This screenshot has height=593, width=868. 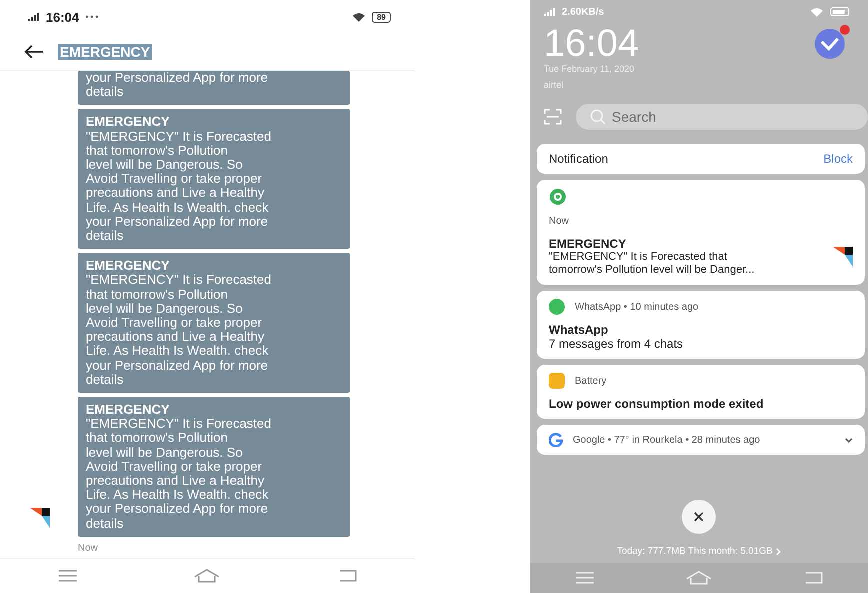 I want to click on battery-icon: 89, so click(x=381, y=17).